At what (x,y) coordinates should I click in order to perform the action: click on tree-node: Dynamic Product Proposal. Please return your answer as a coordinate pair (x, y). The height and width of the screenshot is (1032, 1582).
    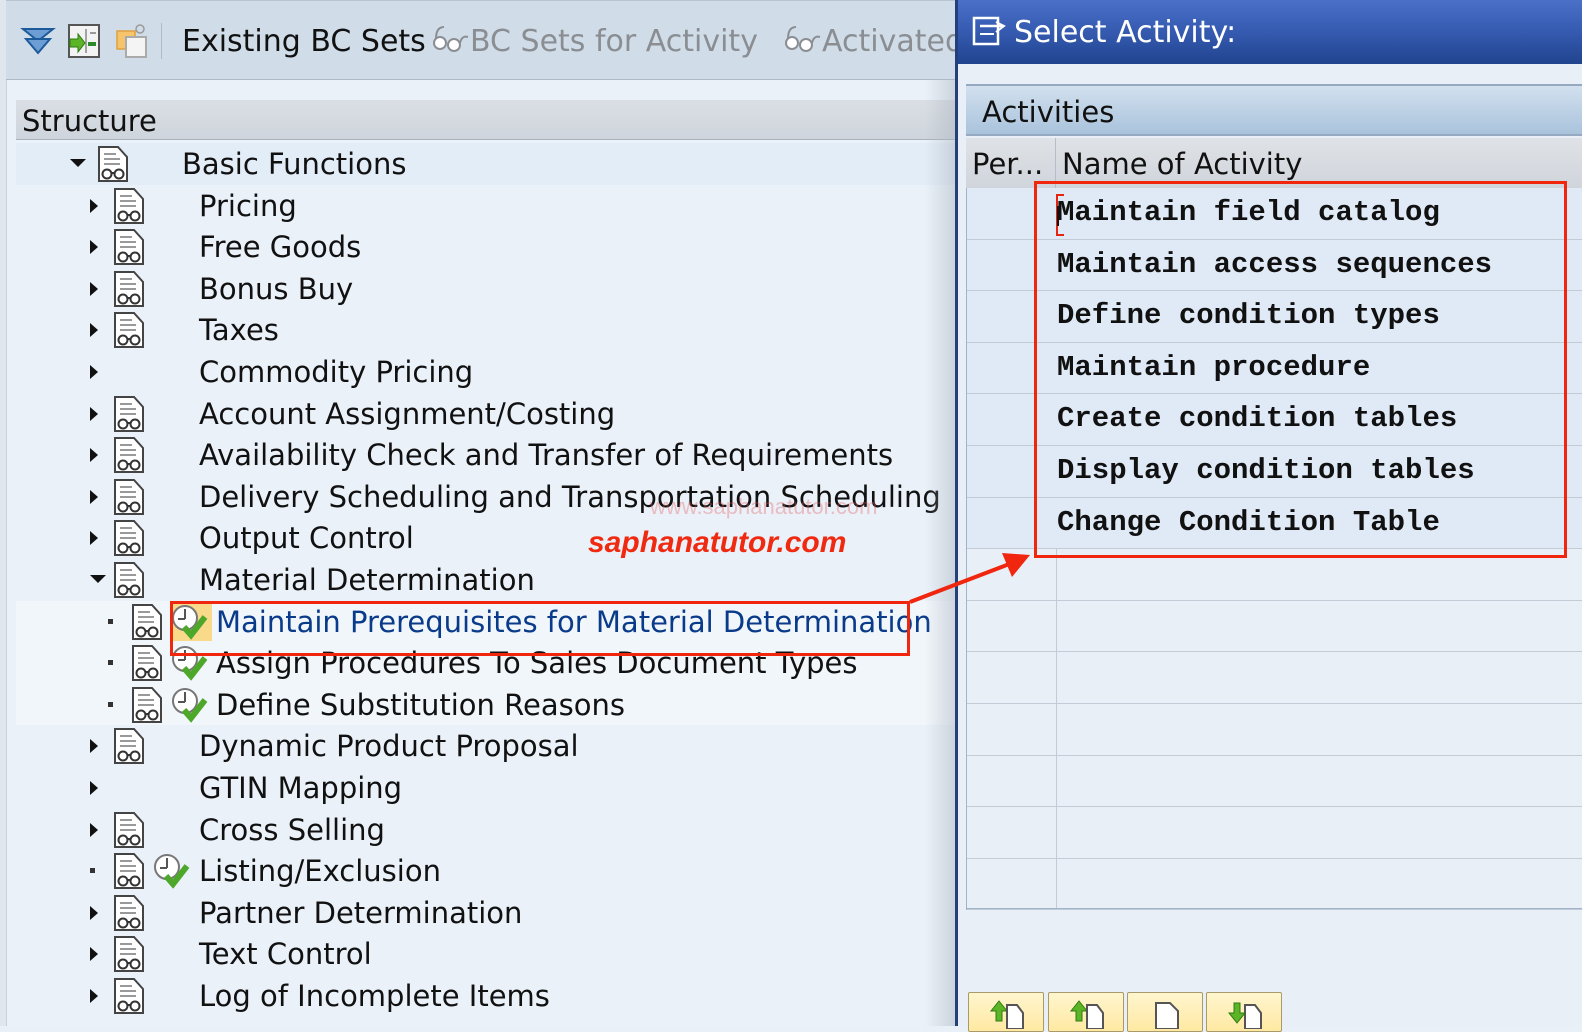
    Looking at the image, I should click on (488, 746).